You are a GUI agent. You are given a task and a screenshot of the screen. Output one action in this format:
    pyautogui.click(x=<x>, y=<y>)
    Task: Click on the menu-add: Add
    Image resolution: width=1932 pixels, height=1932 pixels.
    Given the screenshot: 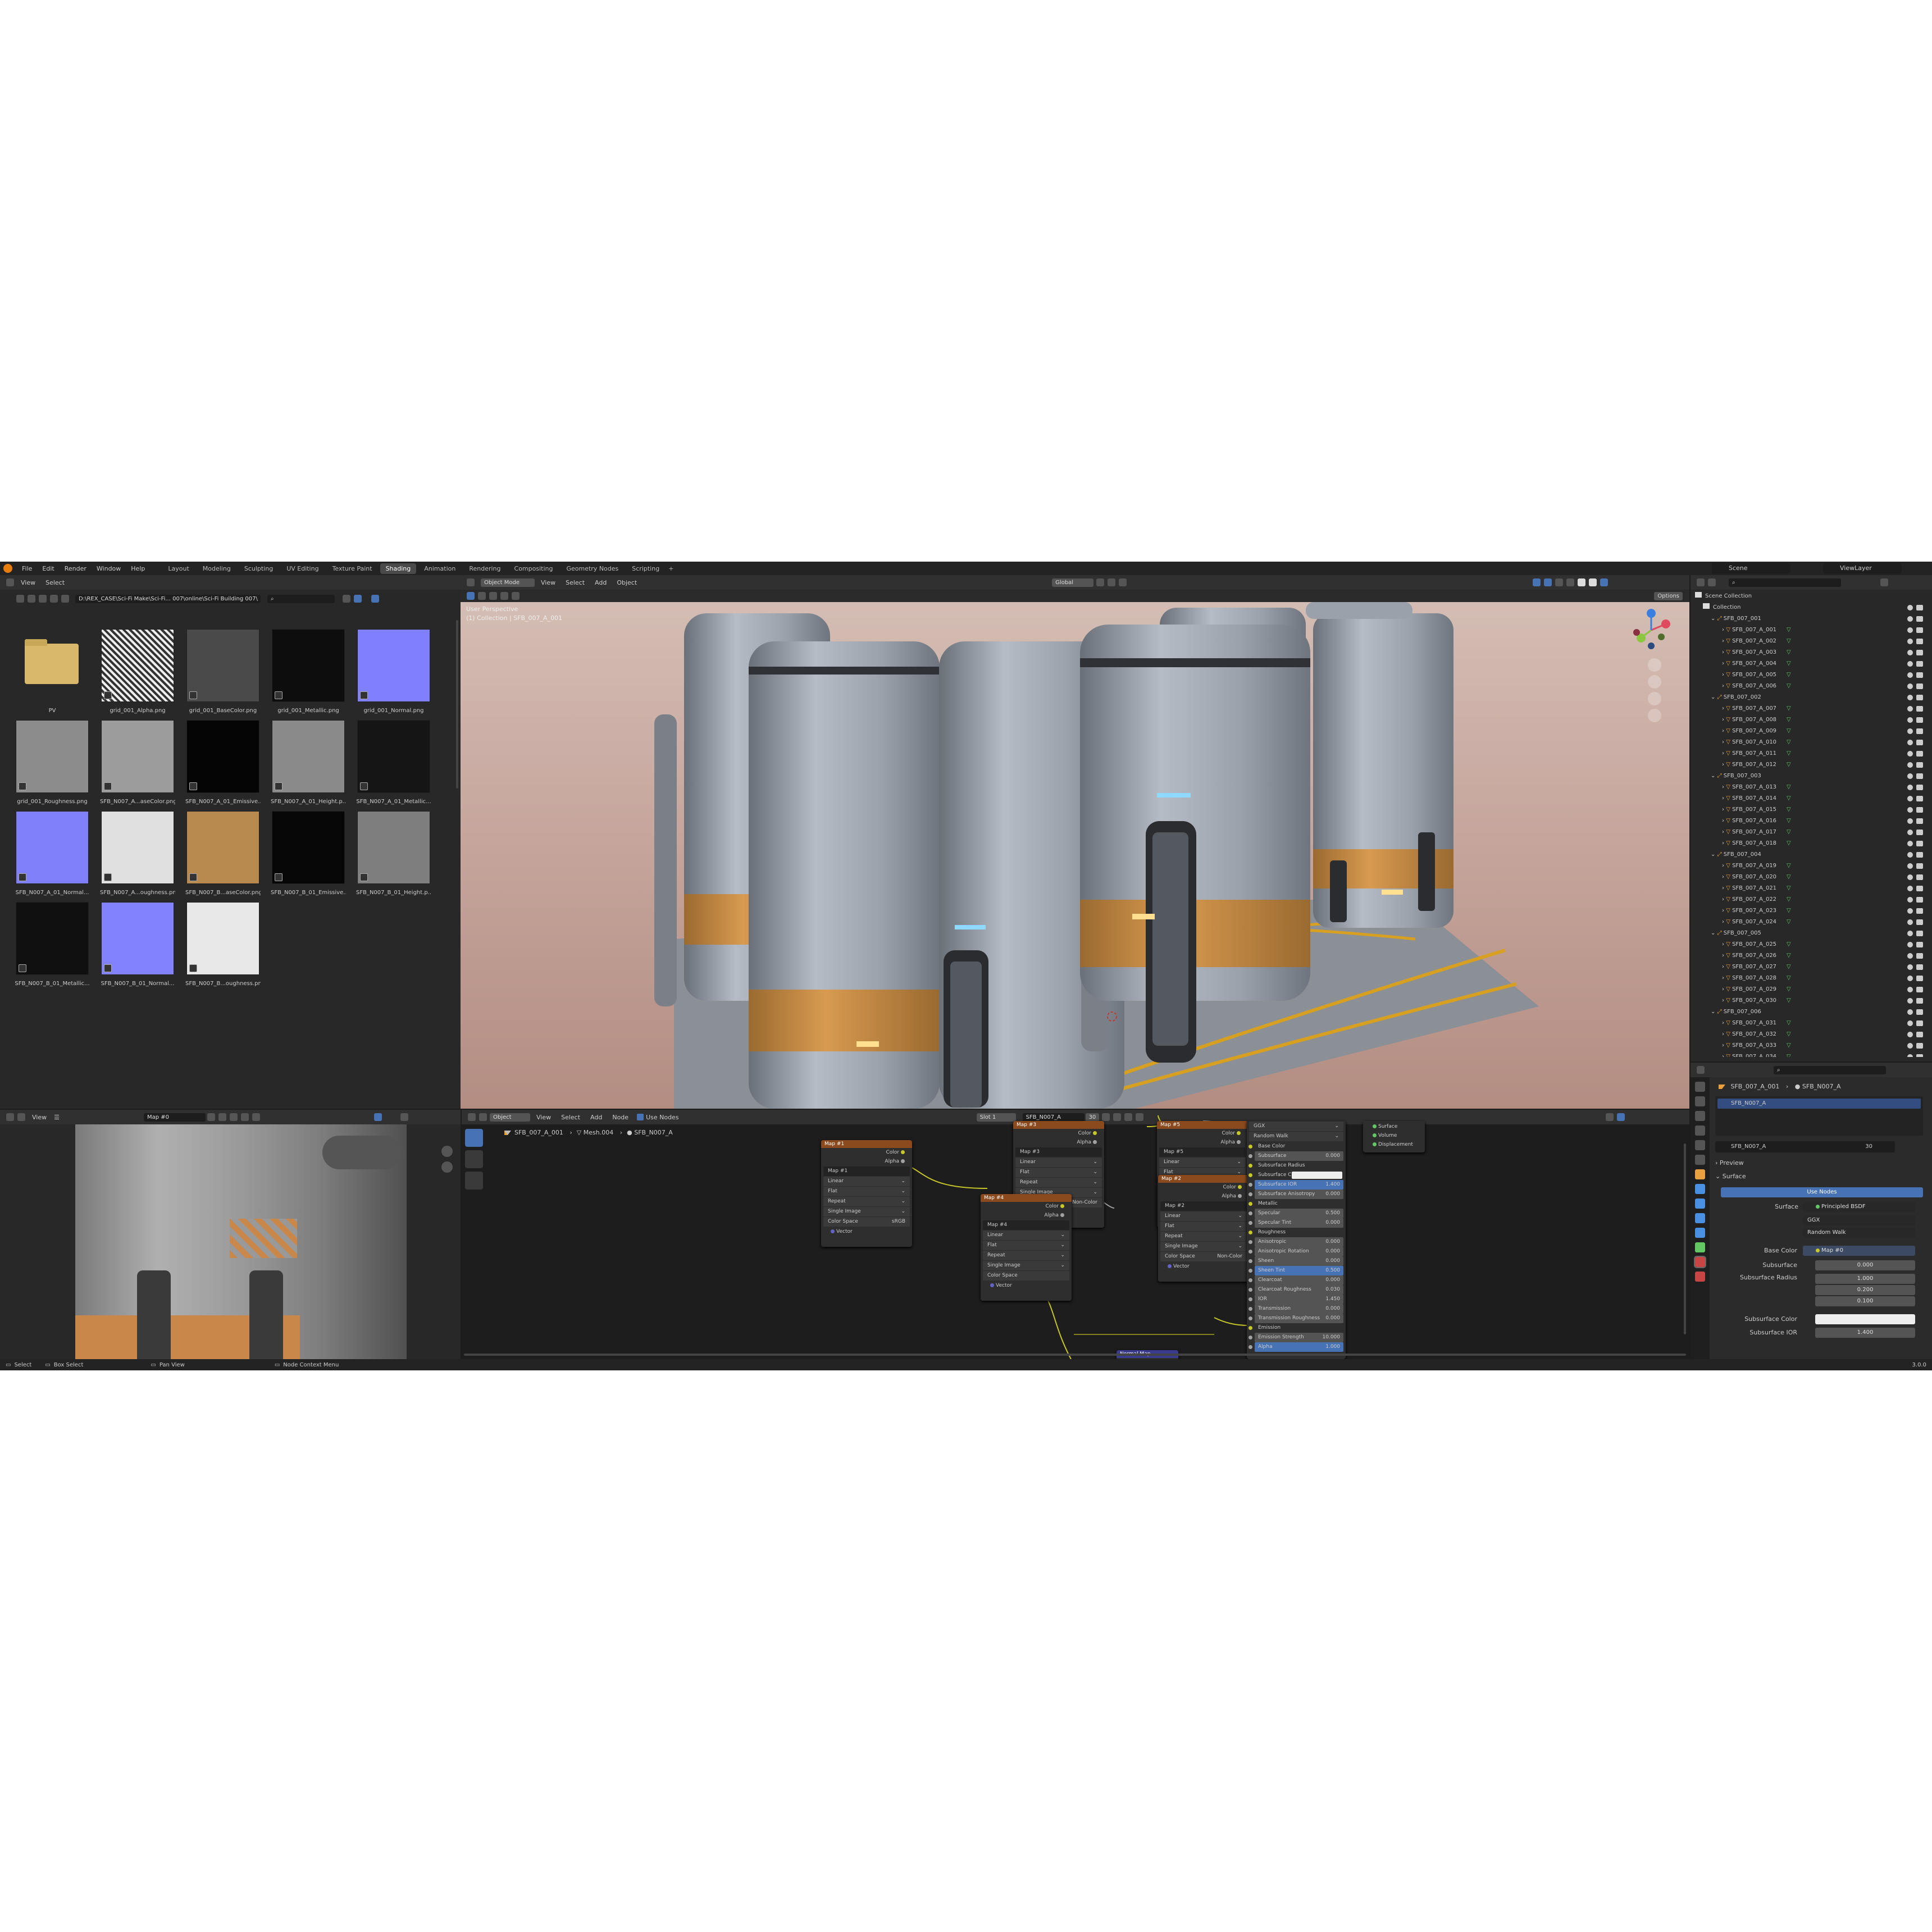 What is the action you would take?
    pyautogui.click(x=601, y=582)
    